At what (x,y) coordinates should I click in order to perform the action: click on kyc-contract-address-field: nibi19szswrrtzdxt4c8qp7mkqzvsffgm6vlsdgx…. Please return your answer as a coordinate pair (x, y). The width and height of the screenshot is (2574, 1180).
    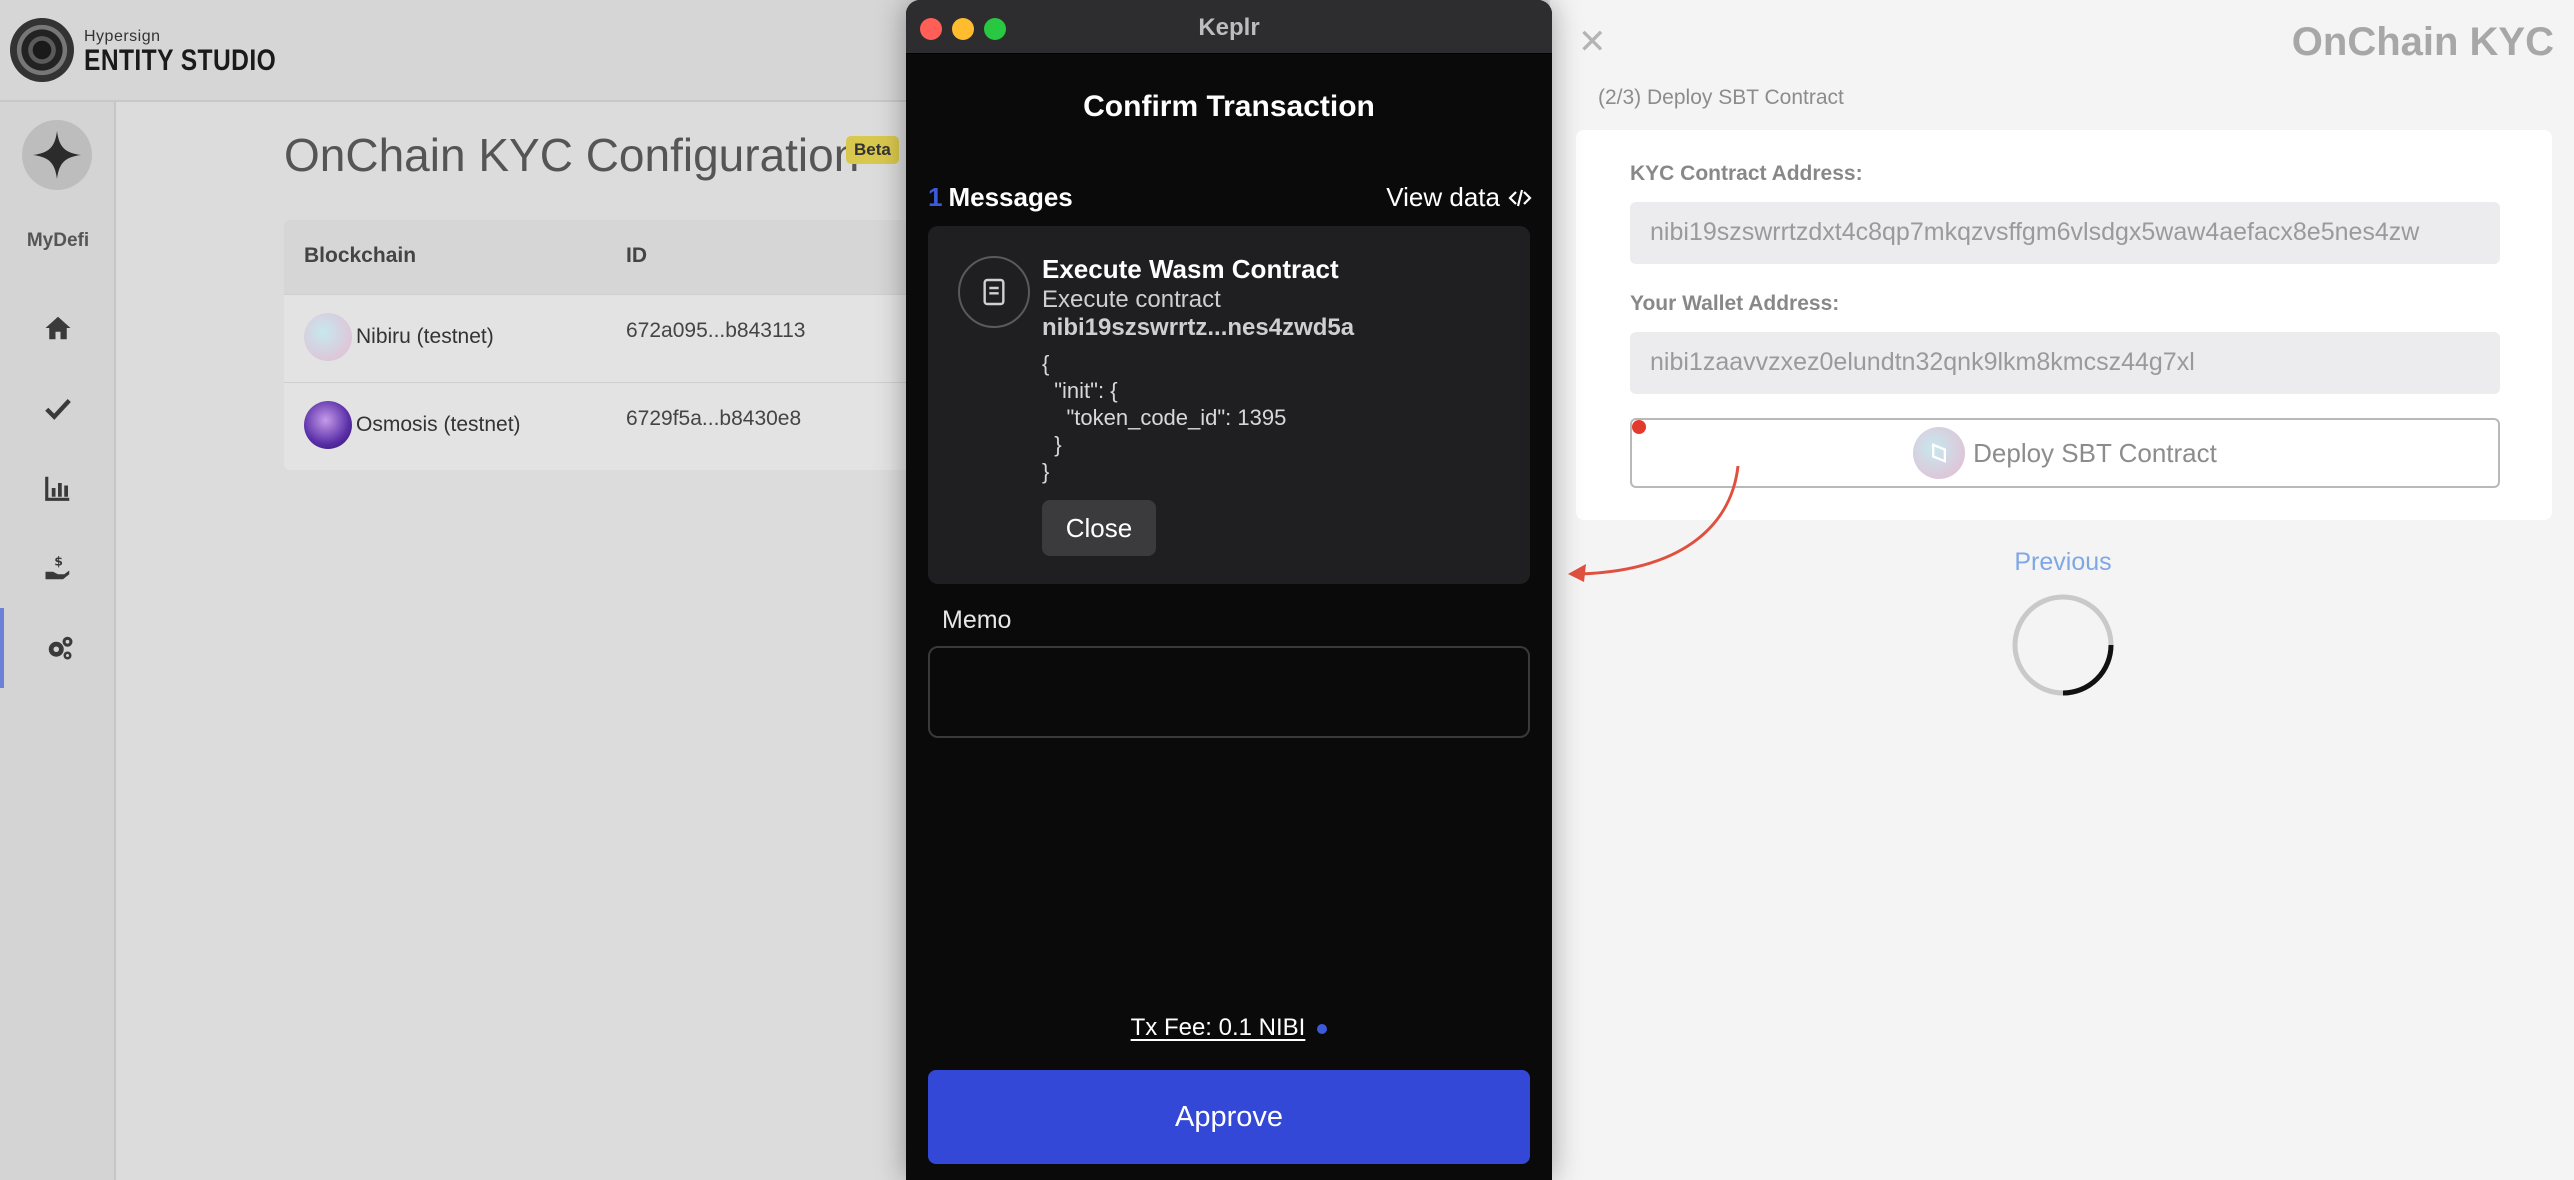
    Looking at the image, I should click on (2065, 233).